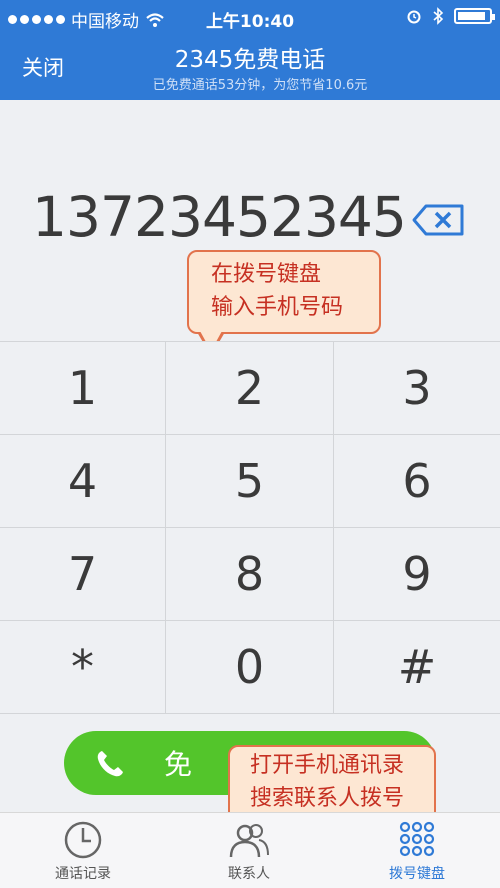 The image size is (500, 888). Describe the element at coordinates (250, 667) in the screenshot. I see `key-0: 0` at that location.